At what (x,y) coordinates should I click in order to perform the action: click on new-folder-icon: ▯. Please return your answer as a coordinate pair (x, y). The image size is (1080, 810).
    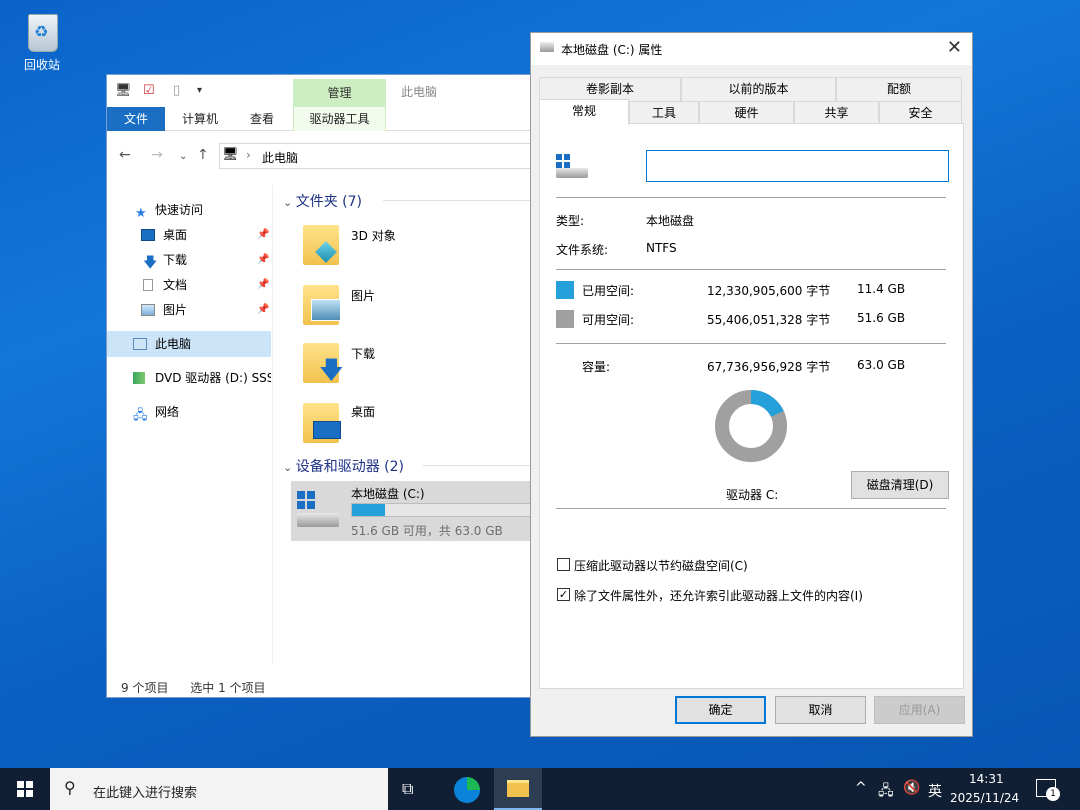
    Looking at the image, I should click on (176, 90).